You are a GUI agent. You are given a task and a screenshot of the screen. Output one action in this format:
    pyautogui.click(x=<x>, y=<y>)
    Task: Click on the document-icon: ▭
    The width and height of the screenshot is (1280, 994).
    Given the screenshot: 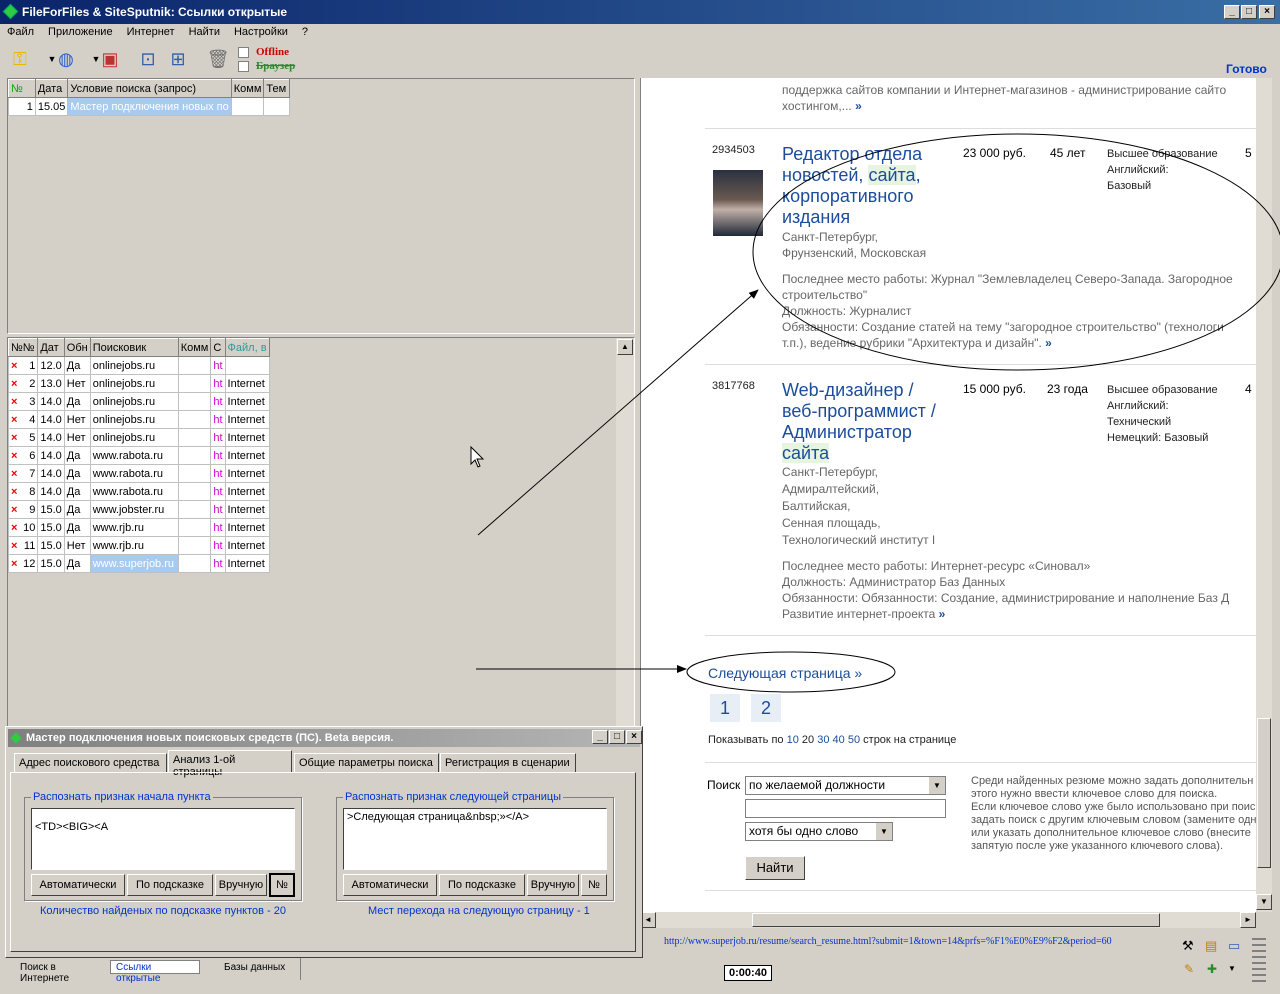 What is the action you would take?
    pyautogui.click(x=1234, y=946)
    